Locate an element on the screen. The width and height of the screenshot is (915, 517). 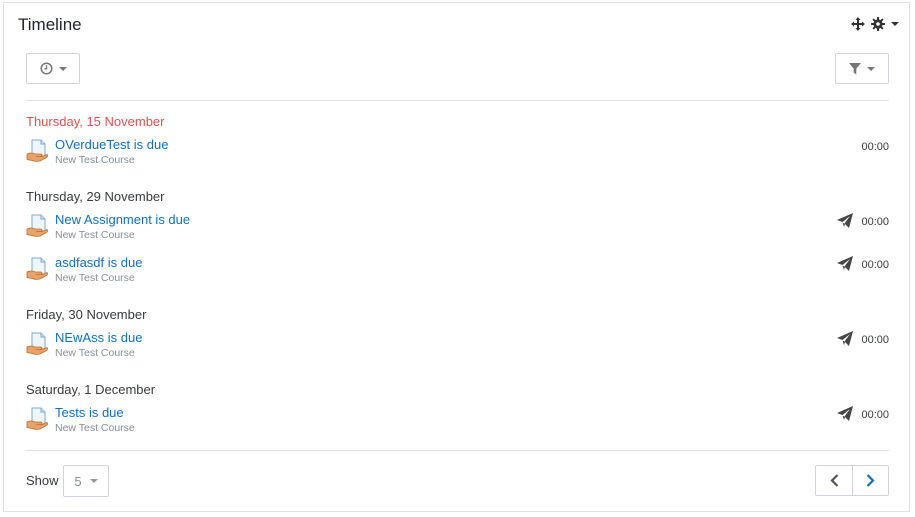
chevron-right-icon is located at coordinates (870, 480).